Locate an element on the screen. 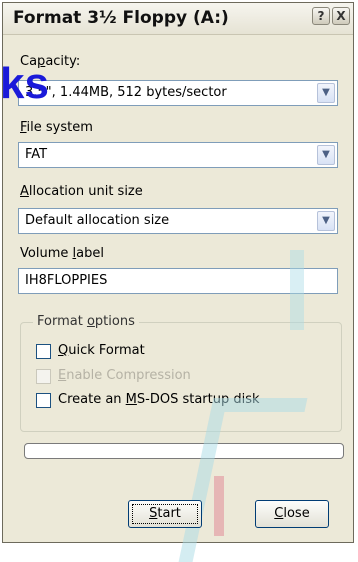  close-label: lose is located at coordinates (296, 513).